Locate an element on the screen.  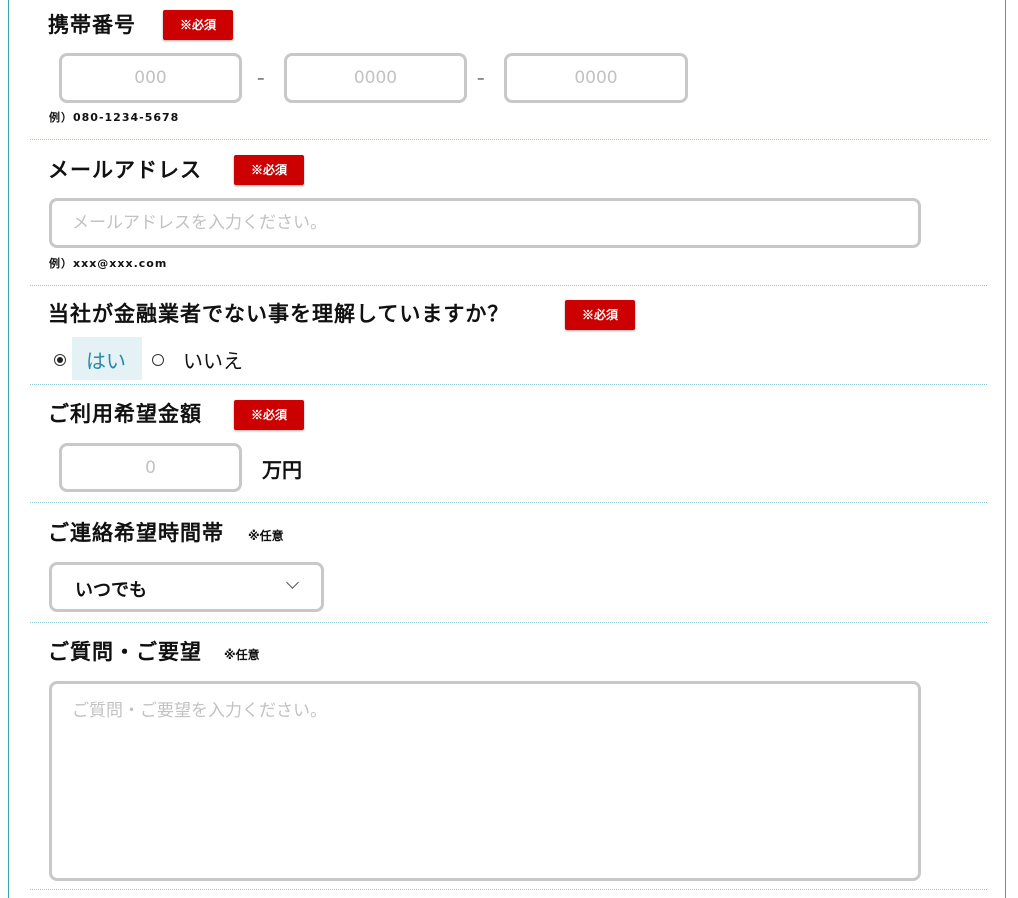
contact-time-optional-tag: ※任意 is located at coordinates (266, 536).